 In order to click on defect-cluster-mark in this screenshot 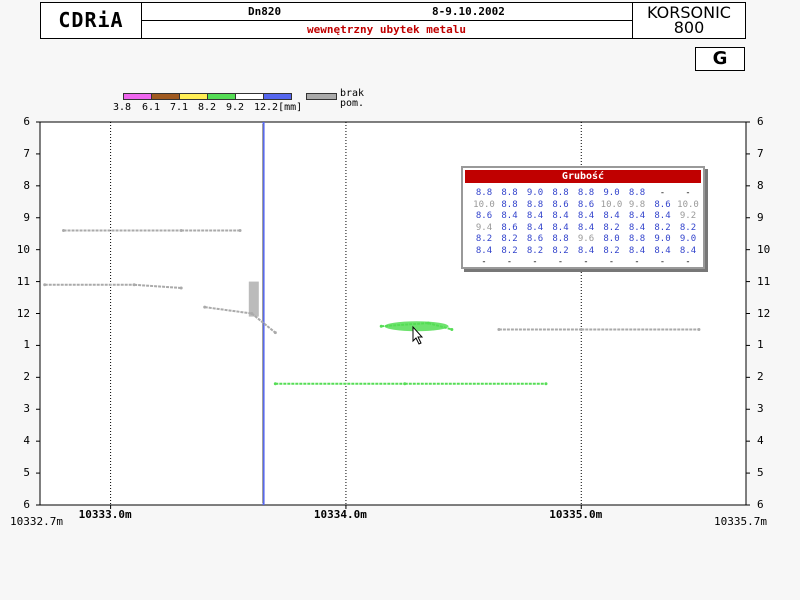, I will do `click(416, 326)`.